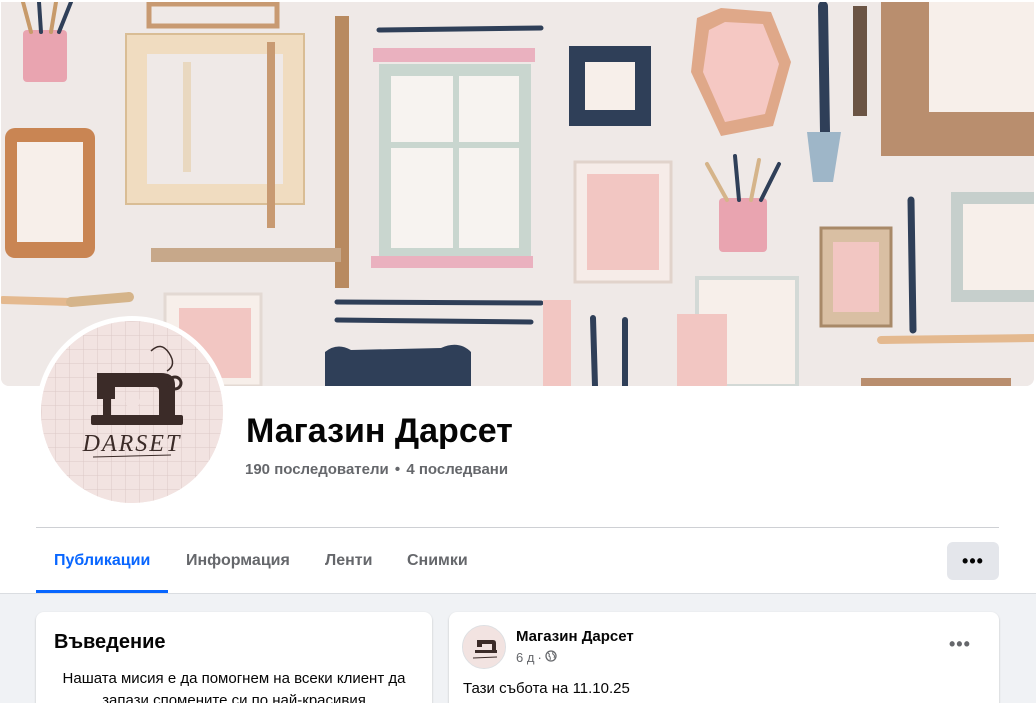  Describe the element at coordinates (379, 431) in the screenshot. I see `page-title: Магазин Дарсет` at that location.